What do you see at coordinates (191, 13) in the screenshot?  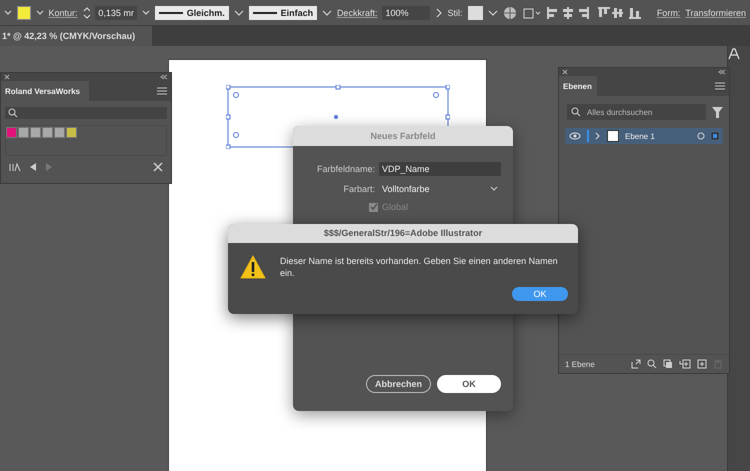 I see `profile-dropdown: Gleichm.` at bounding box center [191, 13].